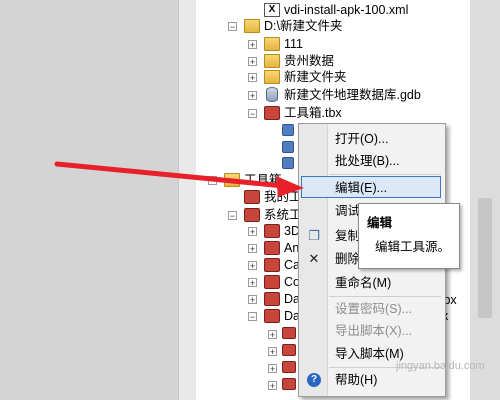 This screenshot has height=400, width=500. I want to click on watermark: jingyan.baidu.com, so click(440, 366).